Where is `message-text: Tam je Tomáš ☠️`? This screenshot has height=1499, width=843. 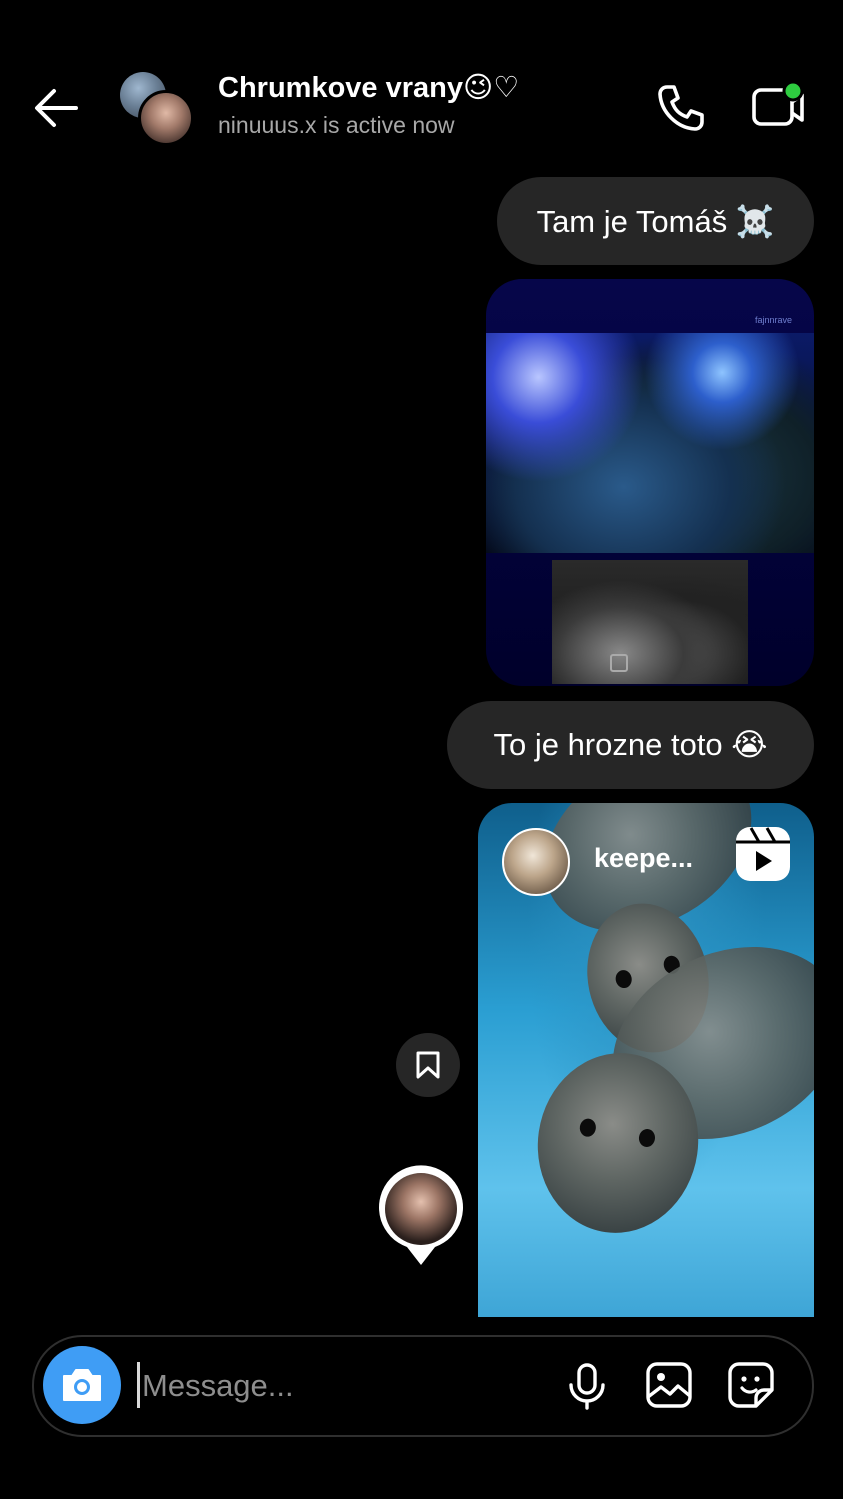
message-text: Tam je Tomáš ☠️ is located at coordinates (655, 221).